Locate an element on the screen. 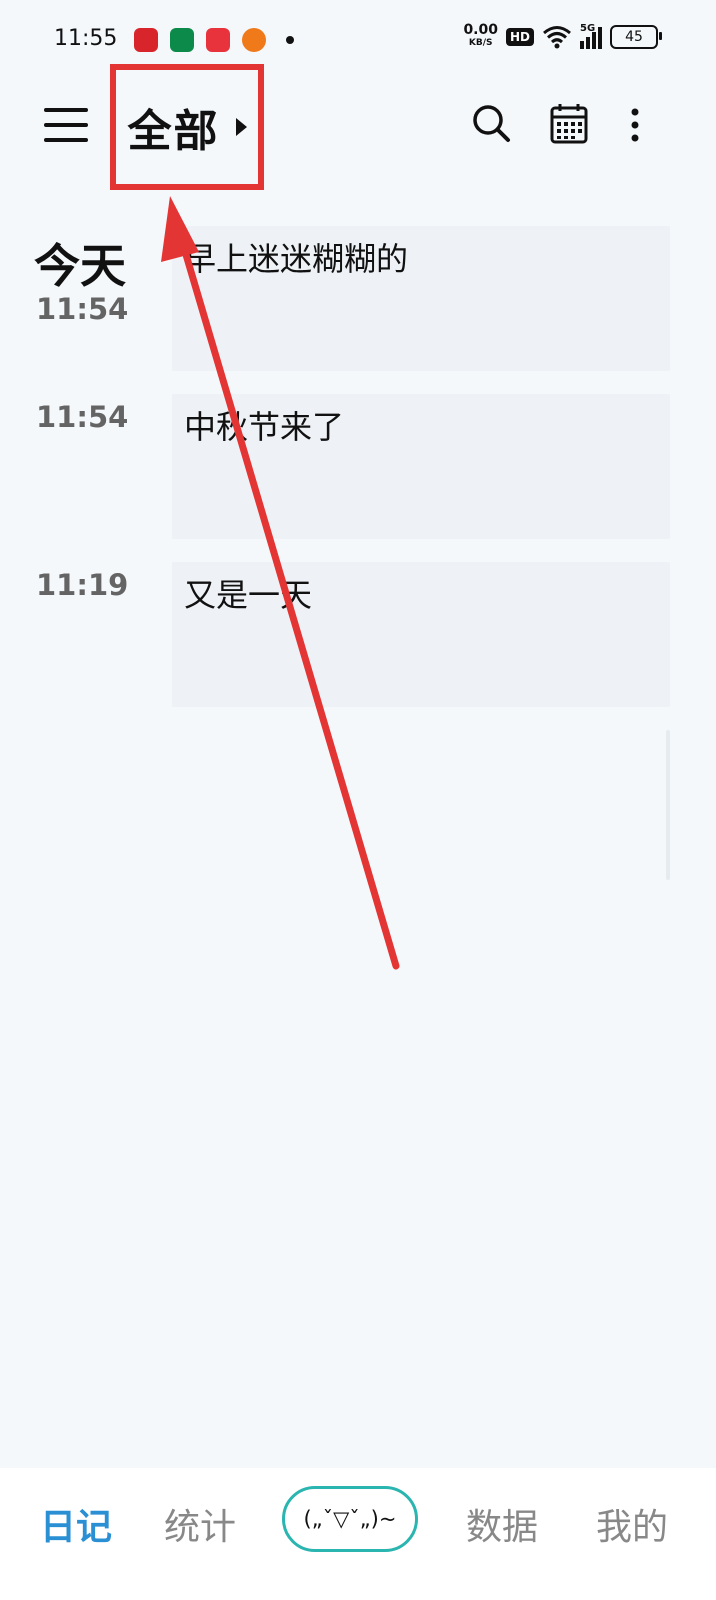 The width and height of the screenshot is (716, 1600). more-notifications-dot is located at coordinates (290, 40).